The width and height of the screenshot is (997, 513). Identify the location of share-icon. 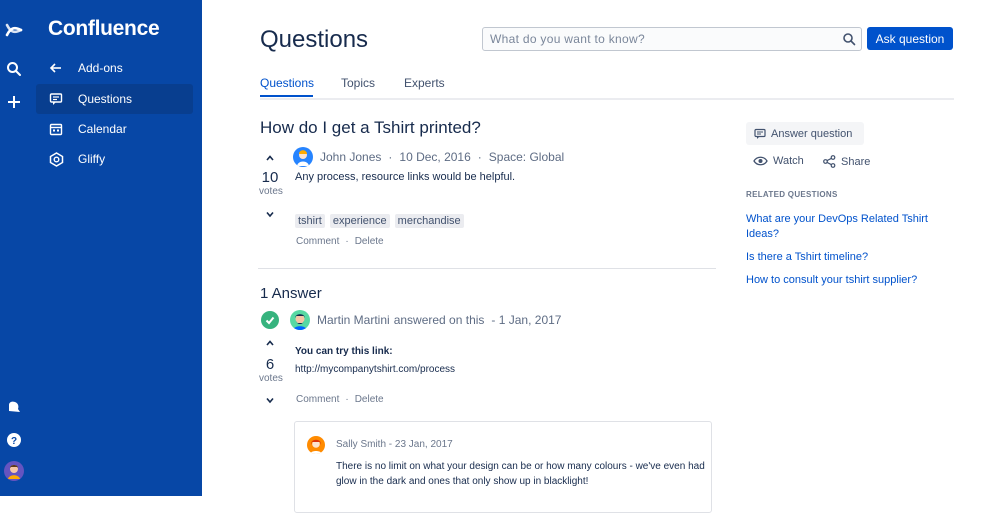
(829, 161).